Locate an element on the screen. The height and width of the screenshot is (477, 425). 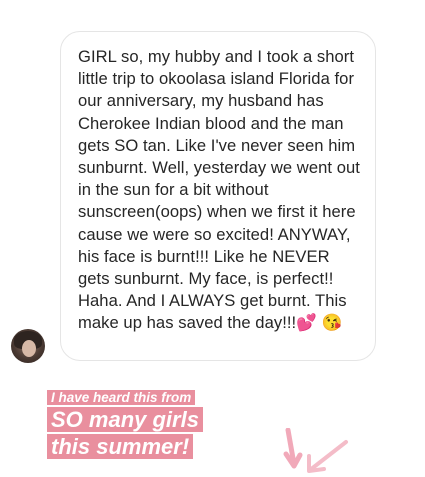
pink-arrows-icon is located at coordinates (315, 450).